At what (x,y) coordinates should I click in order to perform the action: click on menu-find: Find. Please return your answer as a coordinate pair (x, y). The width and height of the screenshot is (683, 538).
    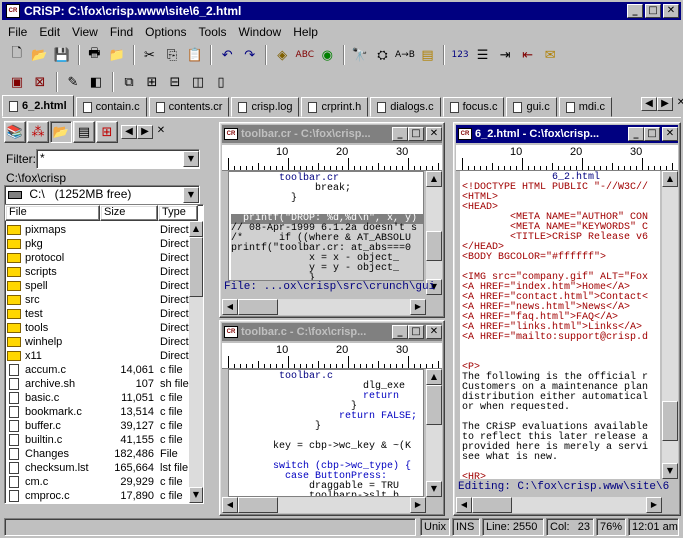
    Looking at the image, I should click on (121, 32).